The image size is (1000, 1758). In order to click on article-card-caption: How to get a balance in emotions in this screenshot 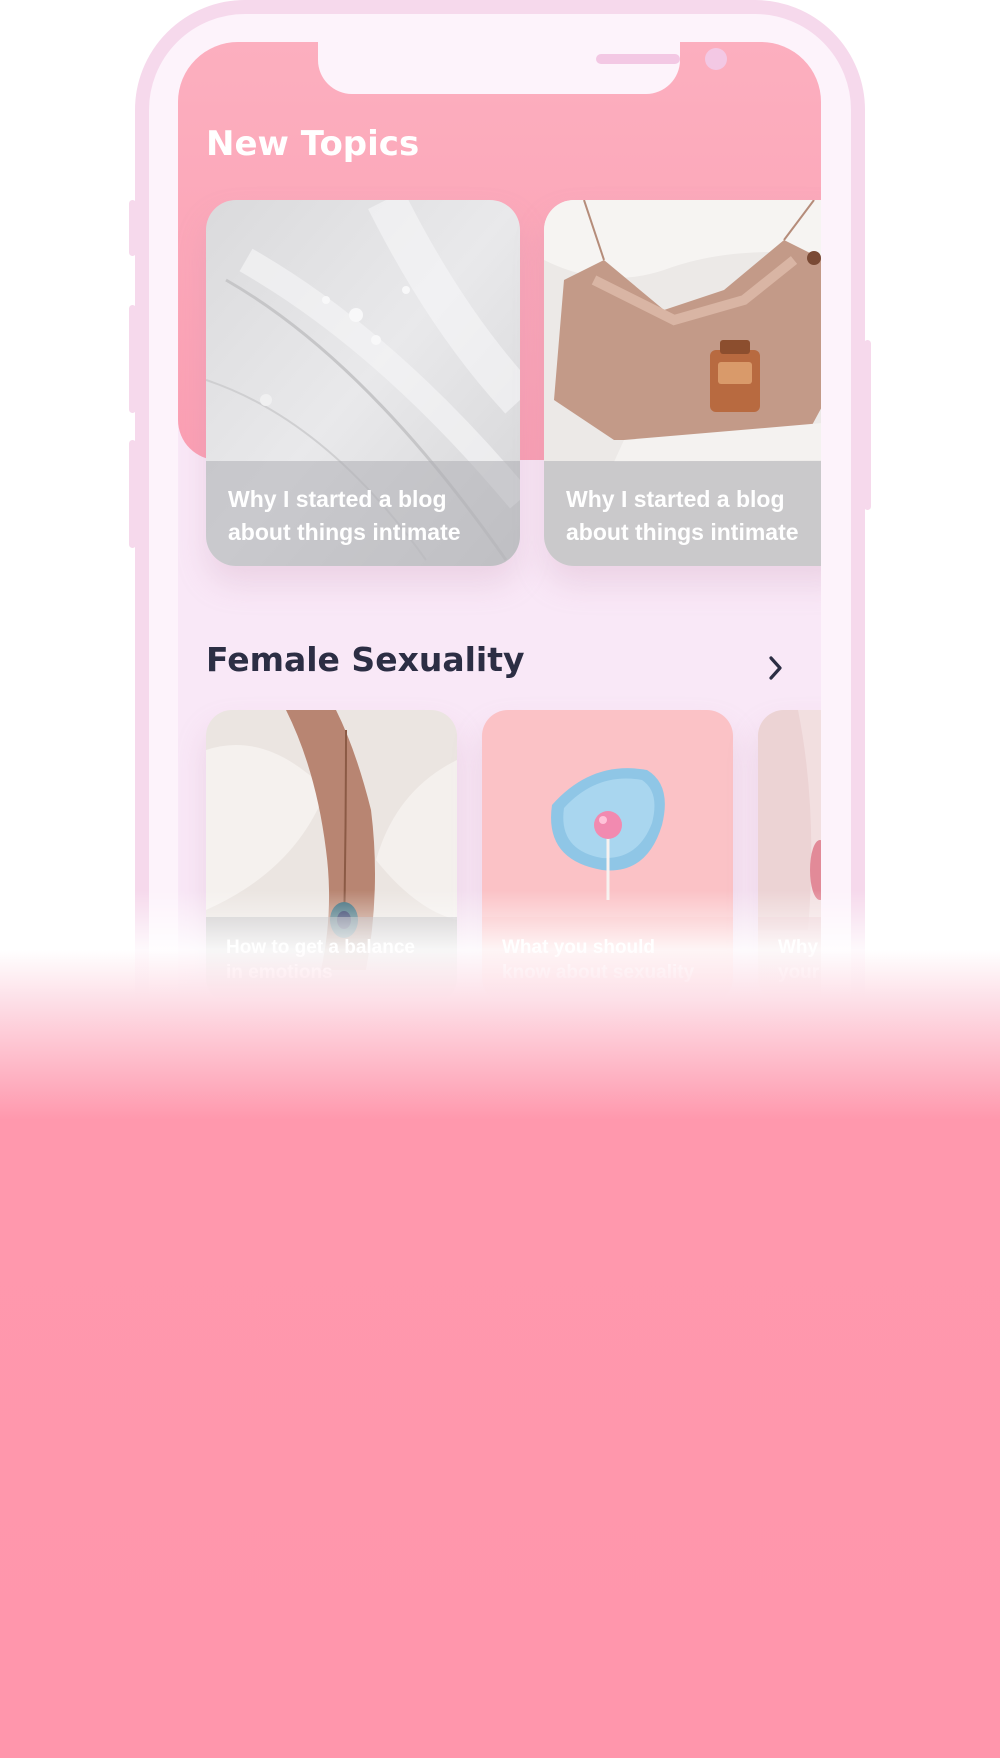, I will do `click(331, 960)`.